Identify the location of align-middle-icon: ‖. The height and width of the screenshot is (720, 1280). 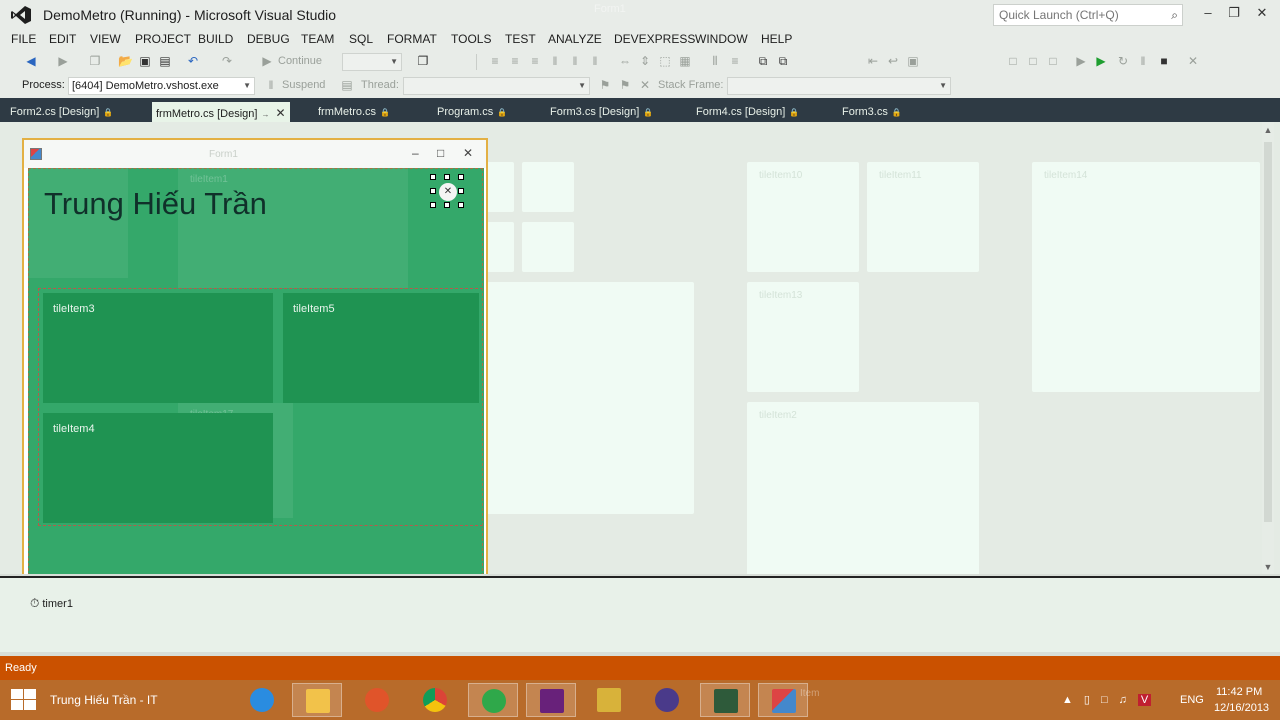
(575, 61).